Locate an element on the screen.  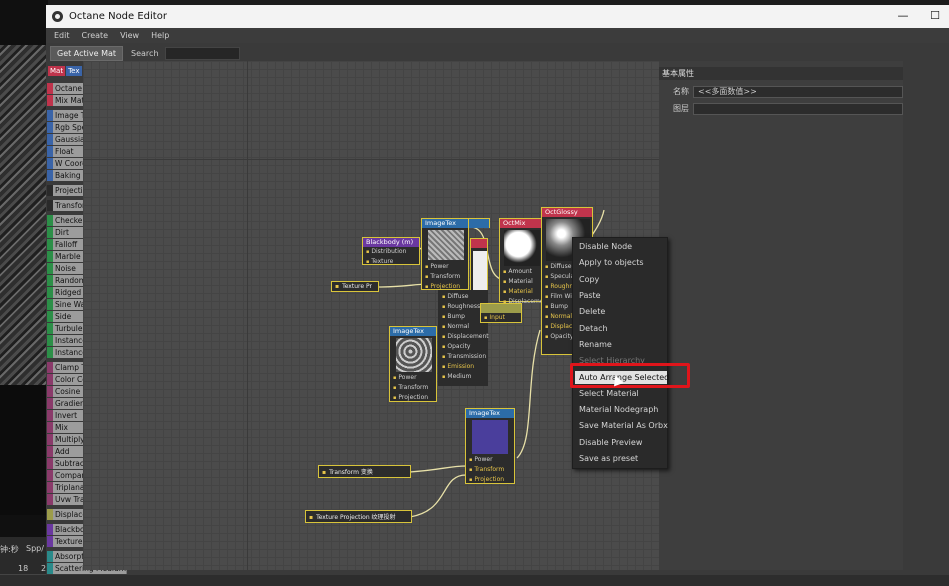
pin-displacement: Displacement is located at coordinates (465, 337).